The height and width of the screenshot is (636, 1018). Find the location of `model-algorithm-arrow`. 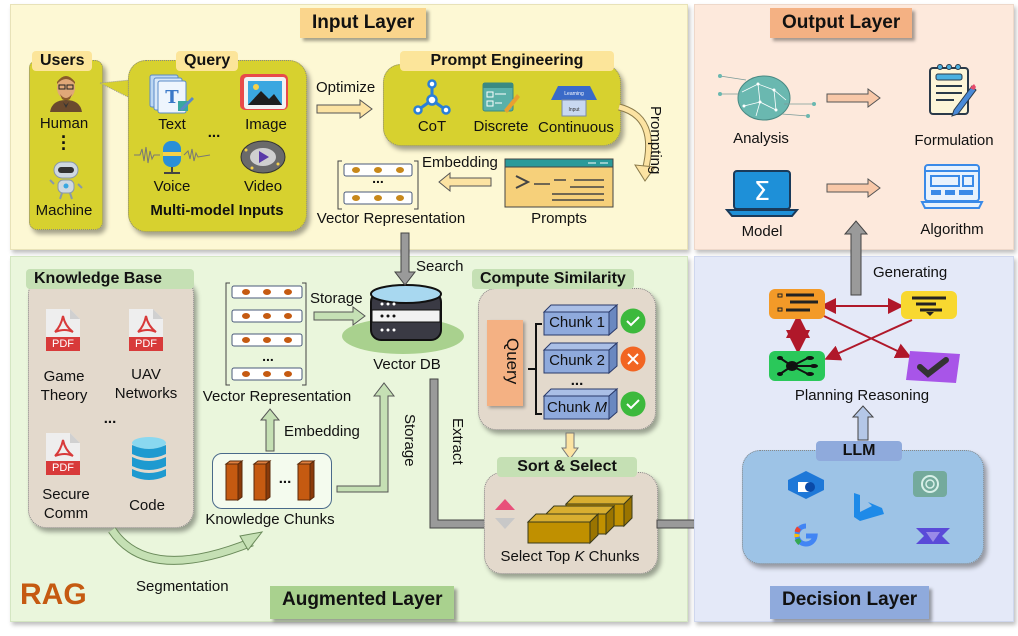

model-algorithm-arrow is located at coordinates (853, 188).